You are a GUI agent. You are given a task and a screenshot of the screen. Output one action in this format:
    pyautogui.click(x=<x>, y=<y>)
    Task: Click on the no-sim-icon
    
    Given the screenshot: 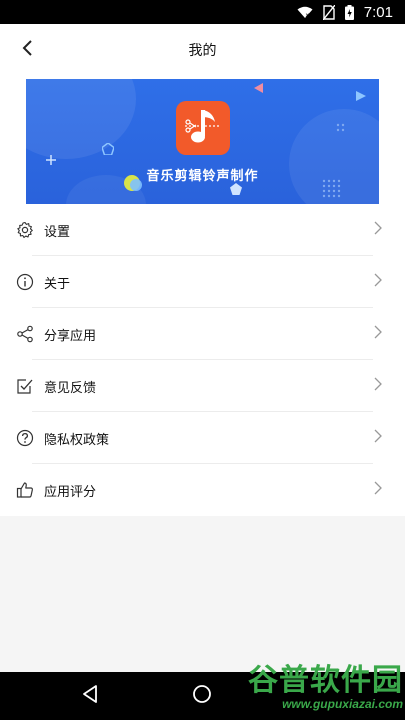 What is the action you would take?
    pyautogui.click(x=328, y=12)
    